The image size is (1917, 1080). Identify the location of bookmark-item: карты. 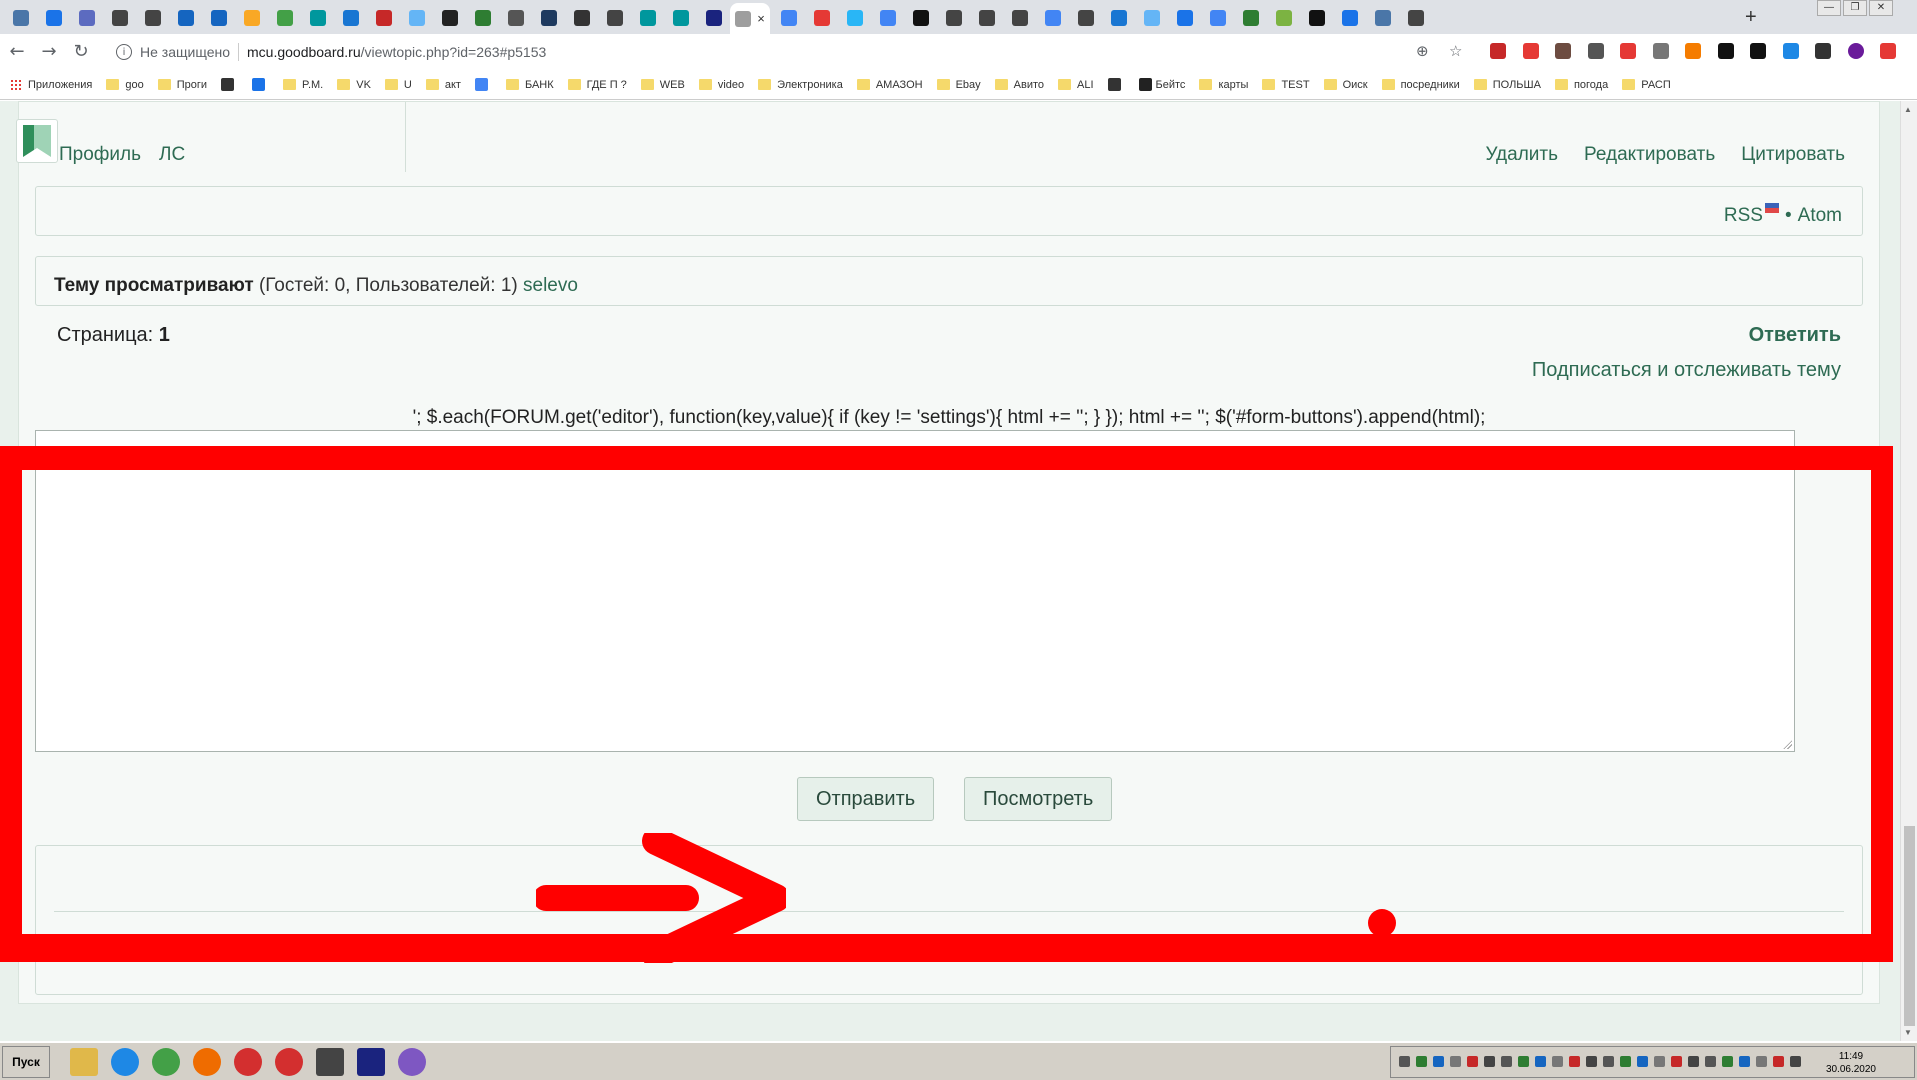
(1223, 85).